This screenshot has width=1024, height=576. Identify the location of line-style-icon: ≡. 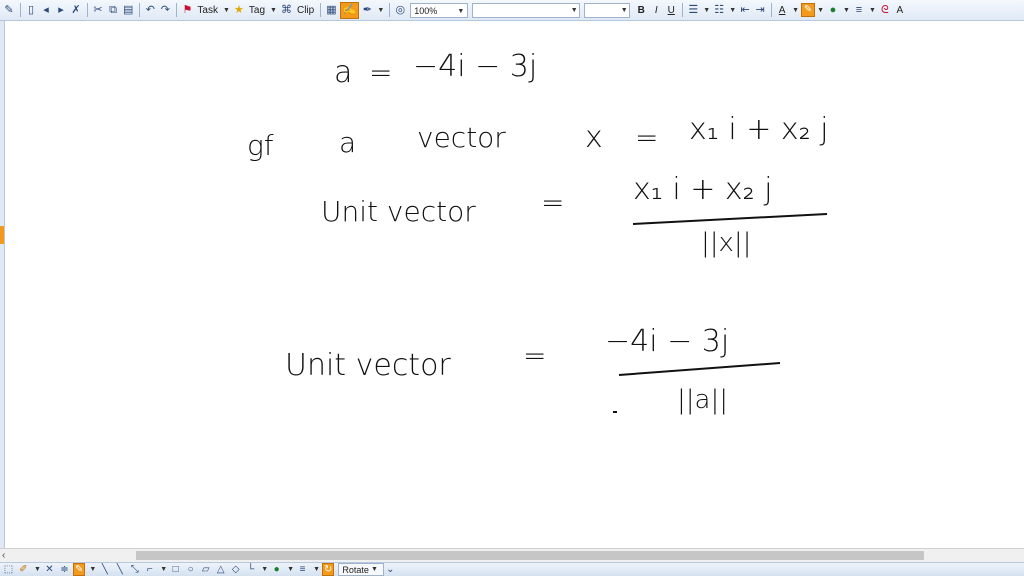
(859, 10).